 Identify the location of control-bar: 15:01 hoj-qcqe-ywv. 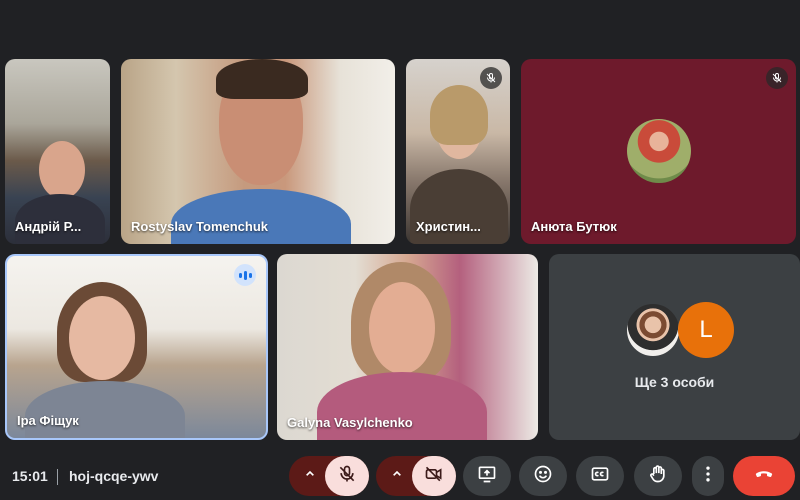
(400, 476).